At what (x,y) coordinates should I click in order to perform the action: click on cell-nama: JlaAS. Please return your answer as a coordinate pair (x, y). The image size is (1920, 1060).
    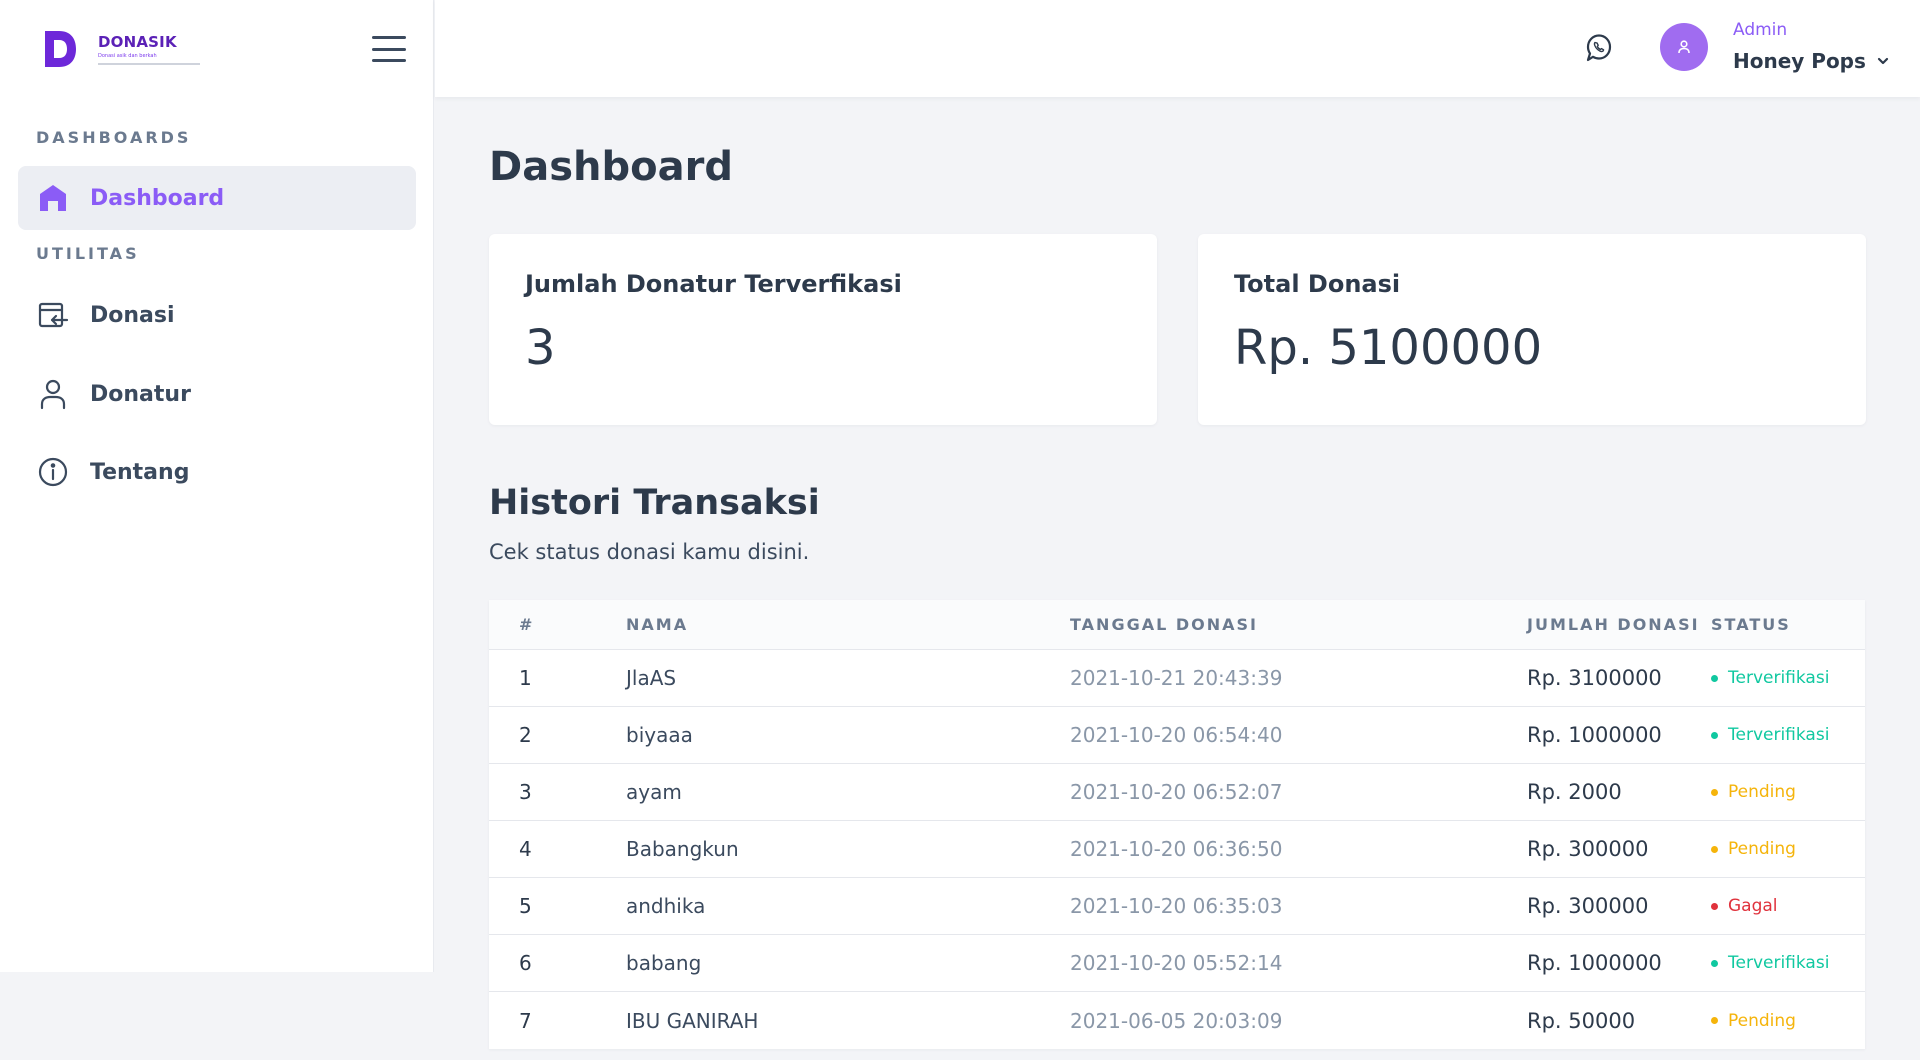
    Looking at the image, I should click on (651, 678).